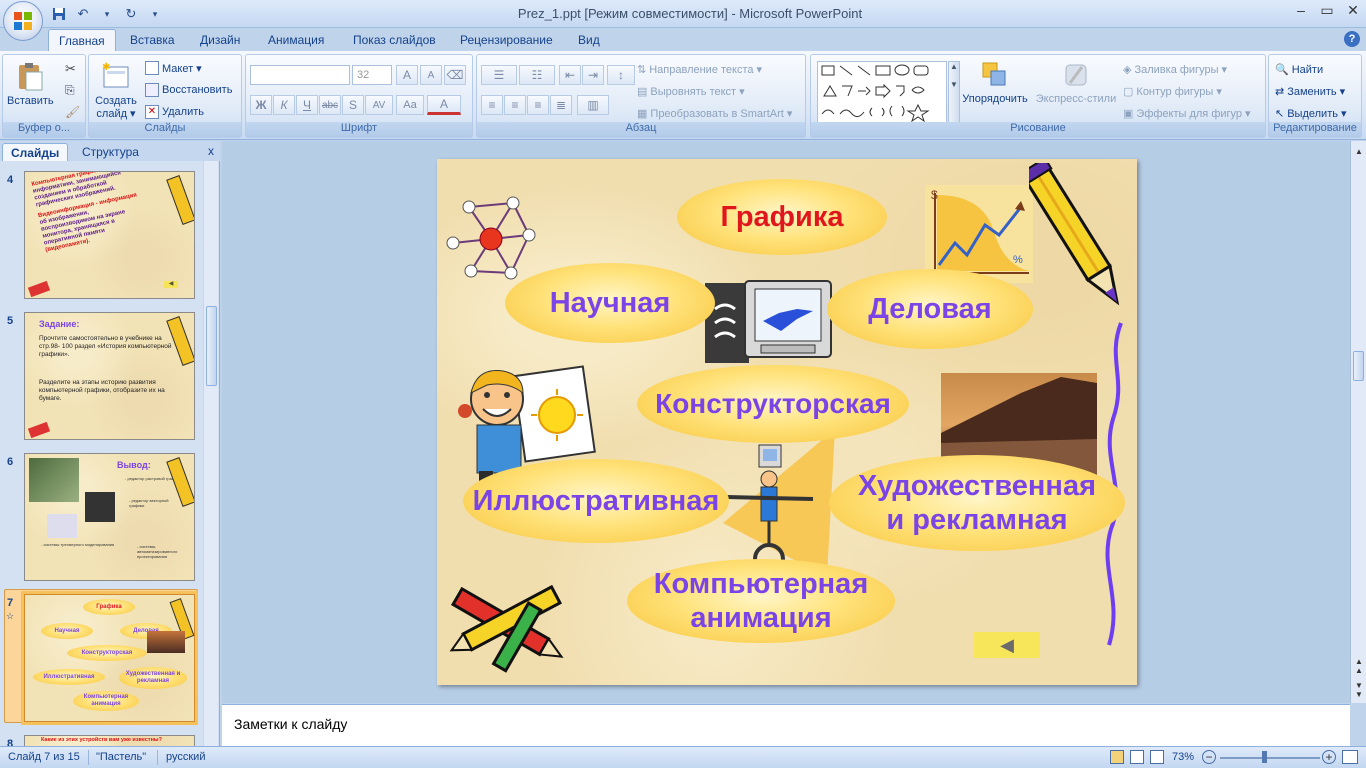 The height and width of the screenshot is (768, 1366). I want to click on font-size-field: 32, so click(372, 75).